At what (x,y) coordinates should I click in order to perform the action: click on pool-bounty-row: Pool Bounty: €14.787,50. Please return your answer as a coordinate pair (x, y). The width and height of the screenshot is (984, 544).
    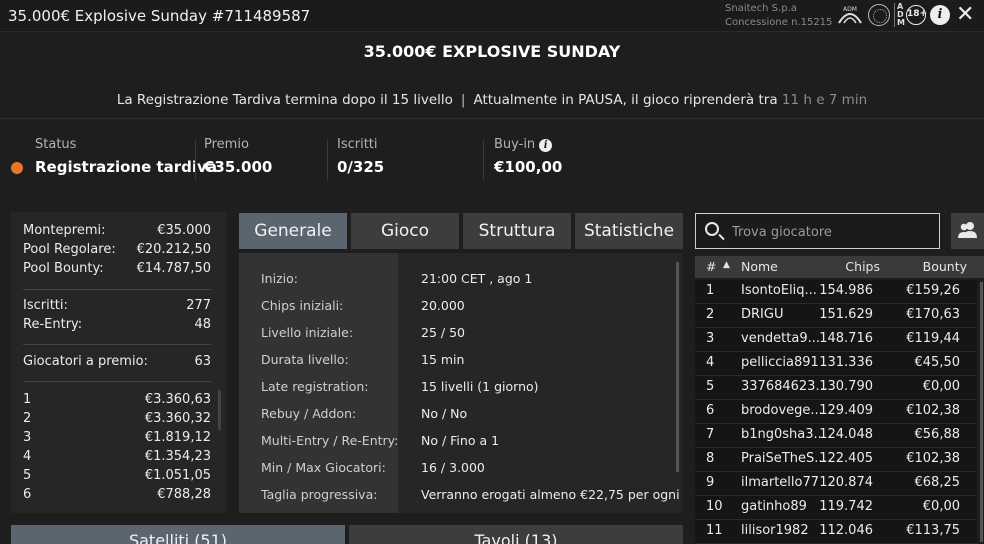
    Looking at the image, I should click on (117, 268).